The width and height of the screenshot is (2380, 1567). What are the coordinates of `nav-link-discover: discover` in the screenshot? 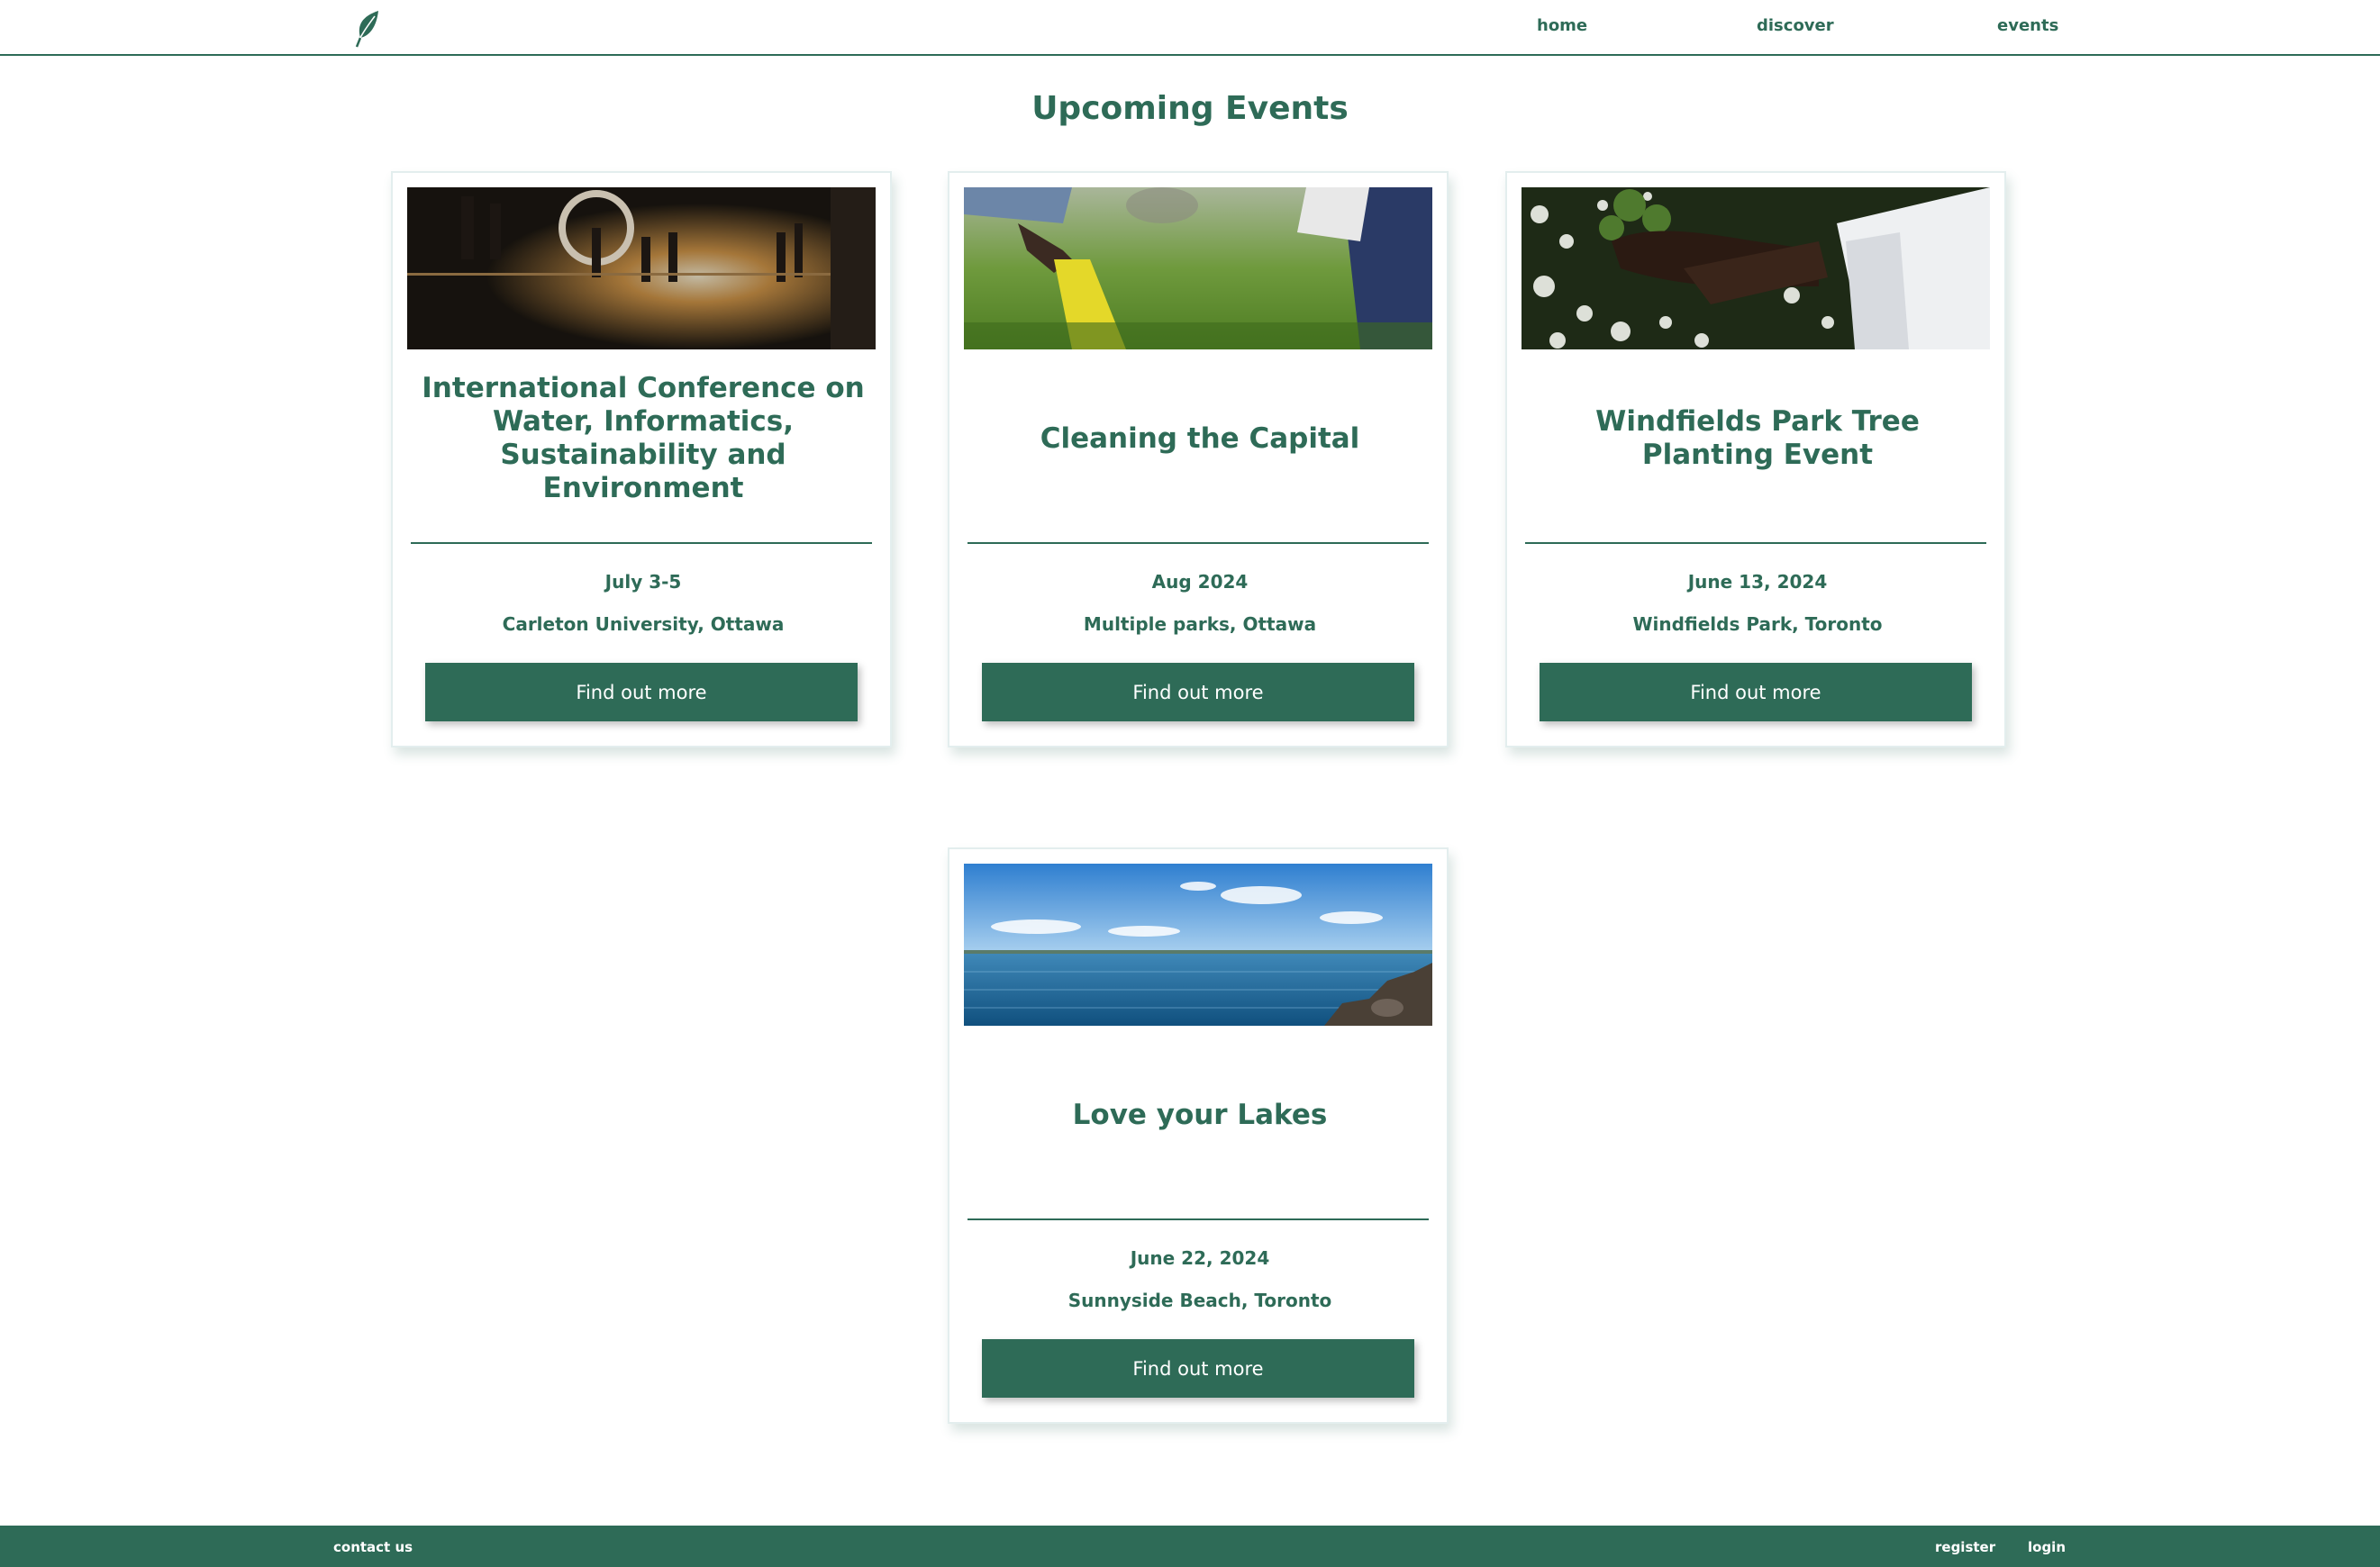 It's located at (1796, 26).